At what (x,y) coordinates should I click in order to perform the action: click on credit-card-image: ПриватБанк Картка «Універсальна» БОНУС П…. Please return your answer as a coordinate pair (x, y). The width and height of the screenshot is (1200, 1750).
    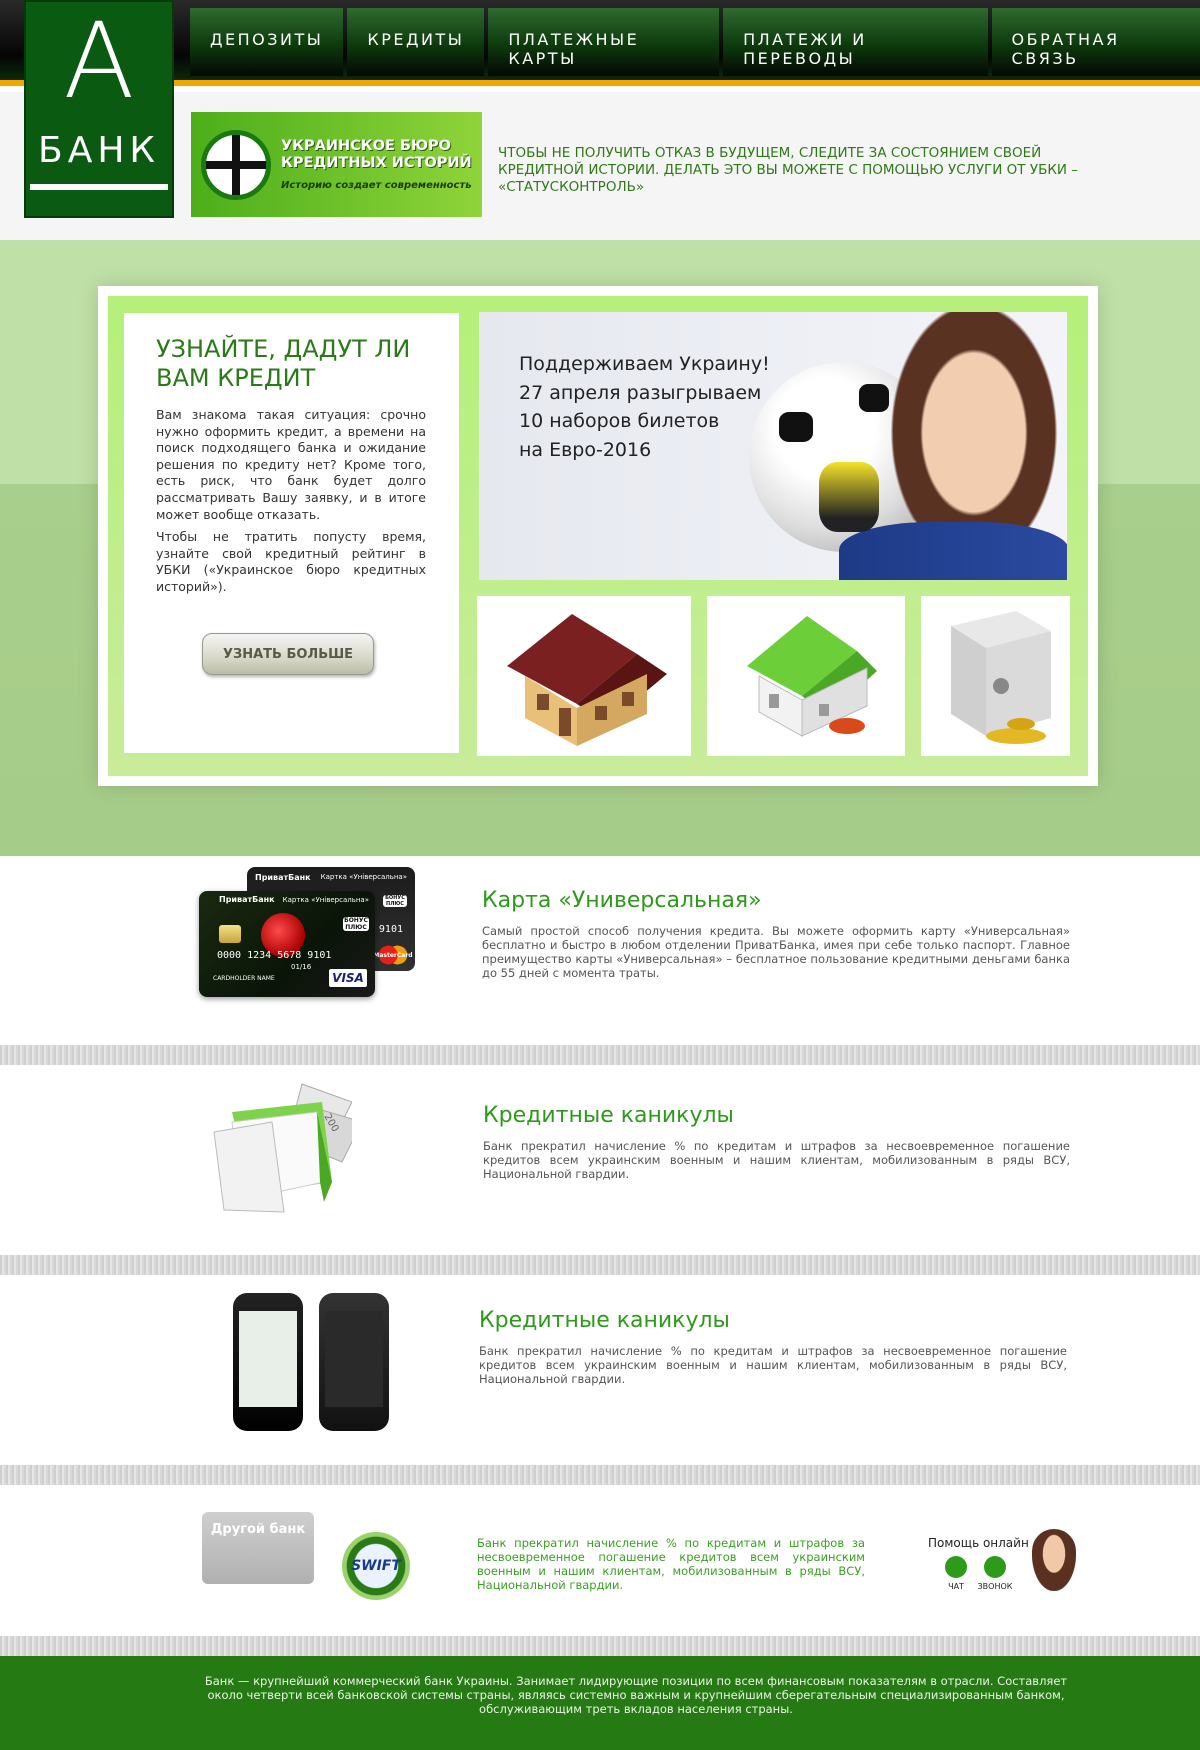
    Looking at the image, I should click on (287, 944).